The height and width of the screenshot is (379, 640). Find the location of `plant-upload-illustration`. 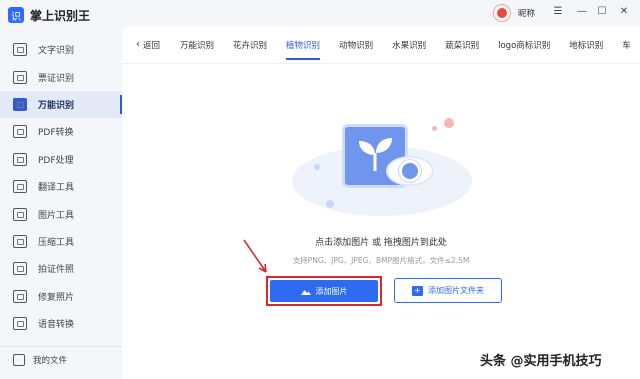

plant-upload-illustration is located at coordinates (387, 161).